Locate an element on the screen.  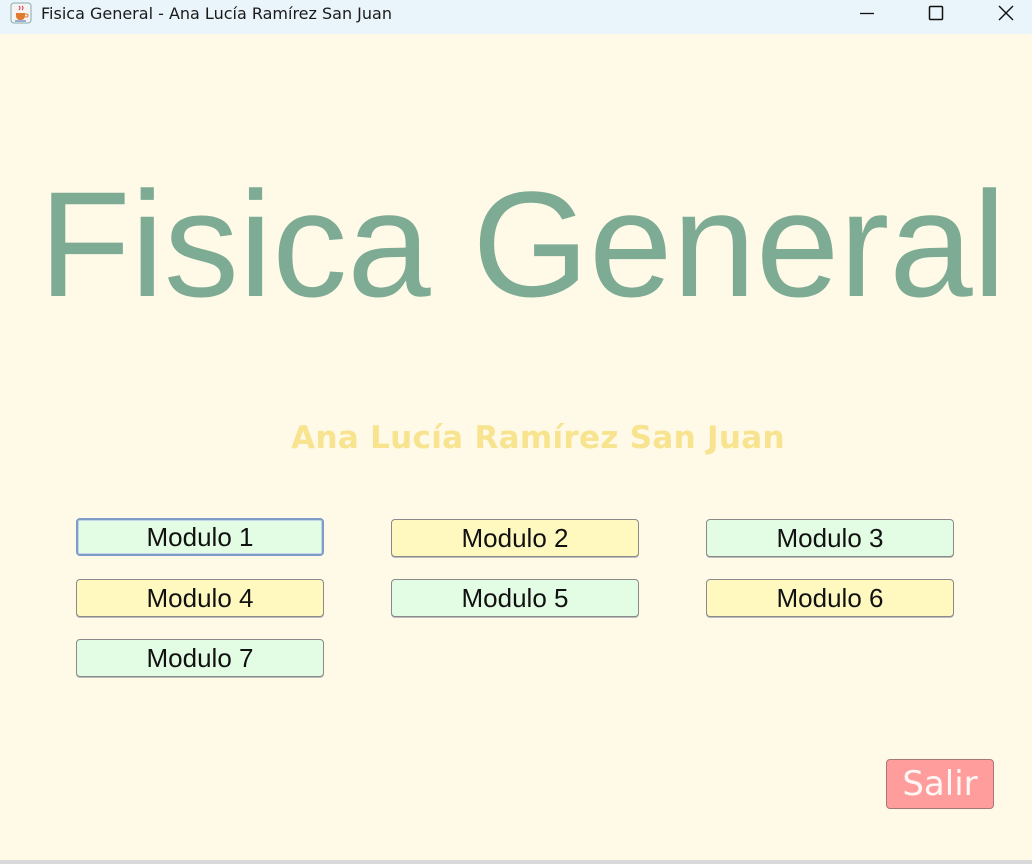
module-3-button: Modulo 3 is located at coordinates (830, 538).